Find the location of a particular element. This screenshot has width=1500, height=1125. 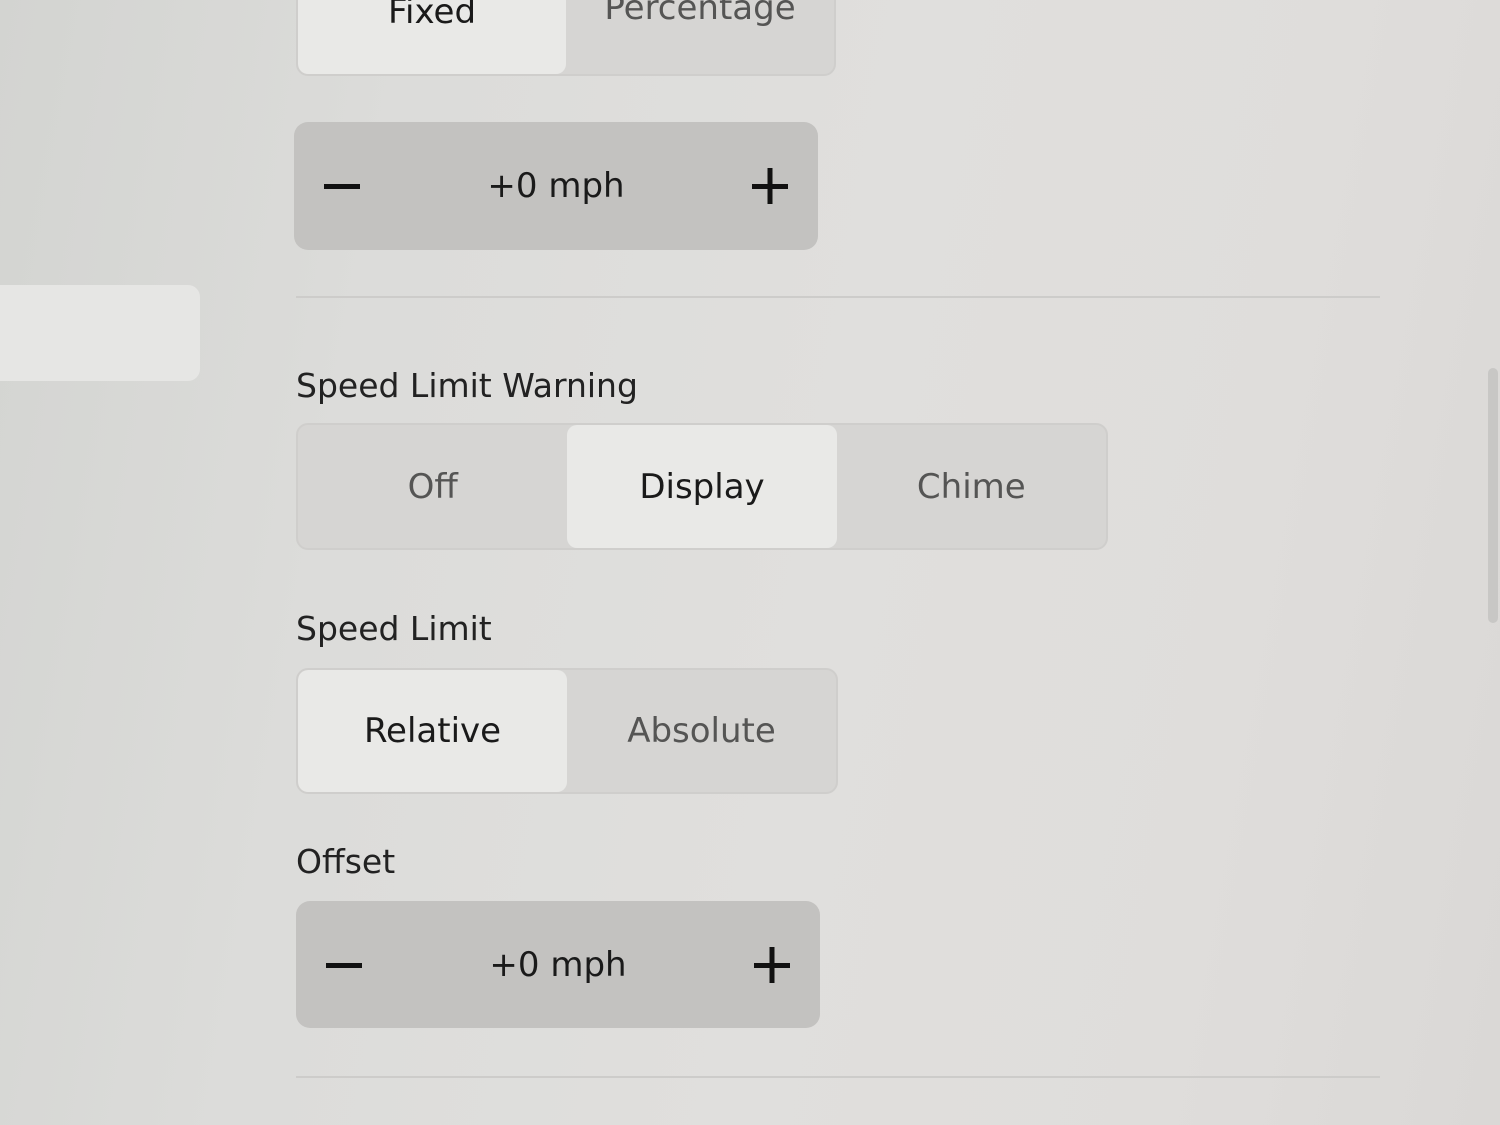

speed-limit-label: Speed Limit is located at coordinates (394, 628).